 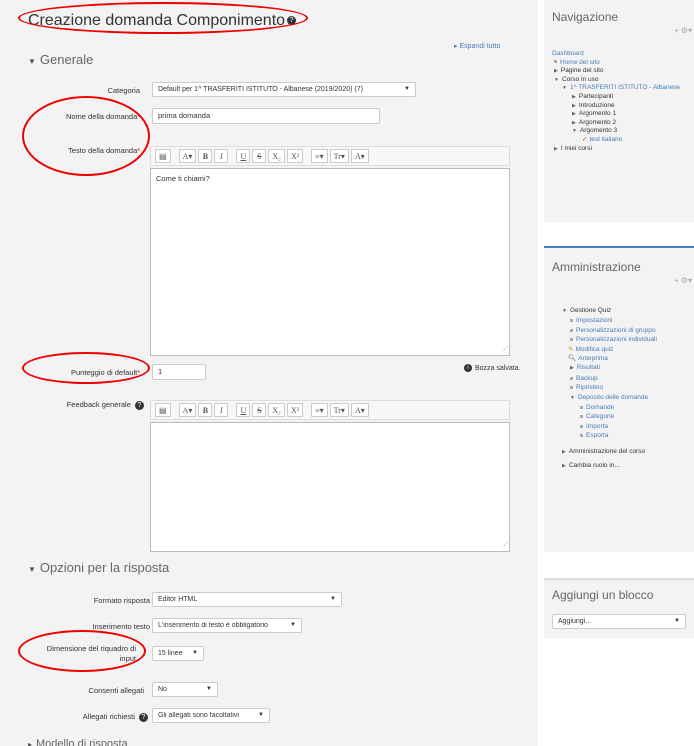 I want to click on default-mark-input: 1, so click(x=179, y=372).